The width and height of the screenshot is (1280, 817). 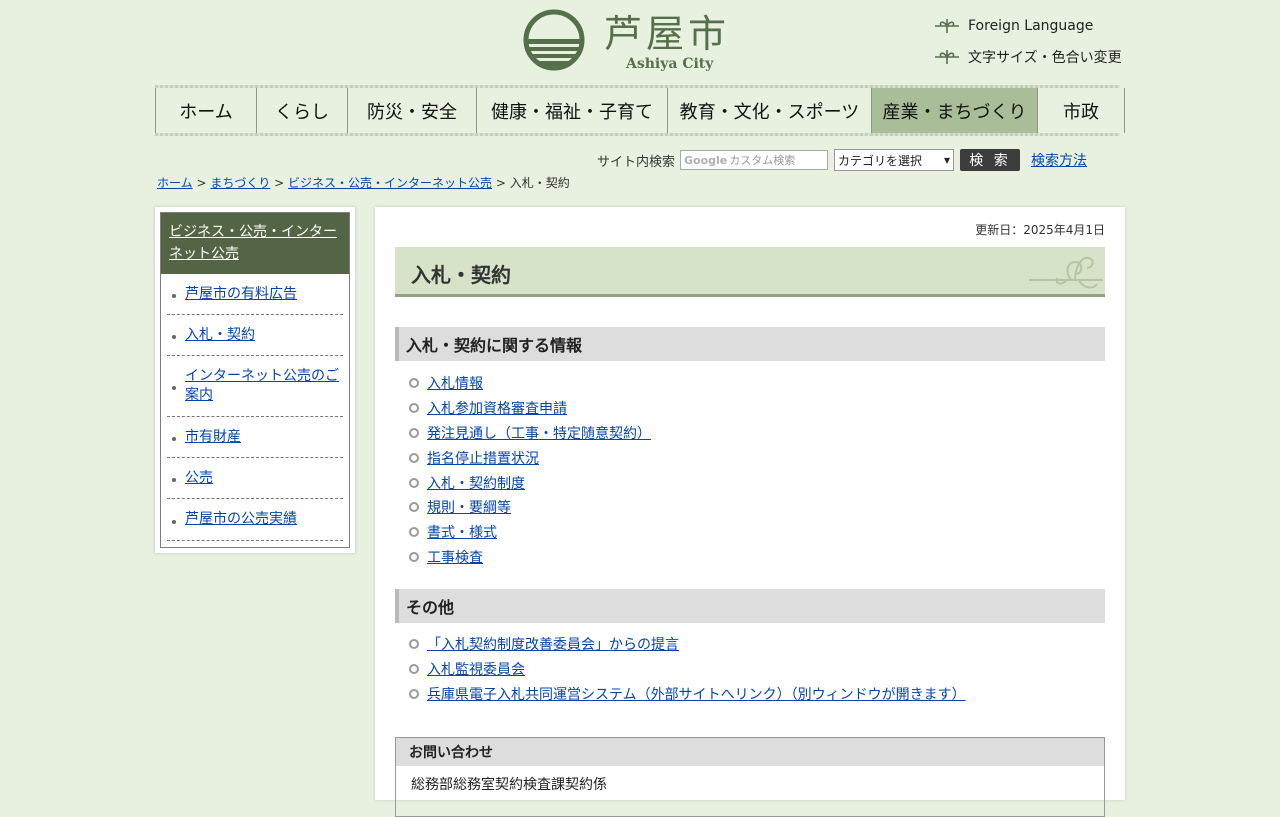 I want to click on list-item: 規則・要綱等, so click(x=530, y=507).